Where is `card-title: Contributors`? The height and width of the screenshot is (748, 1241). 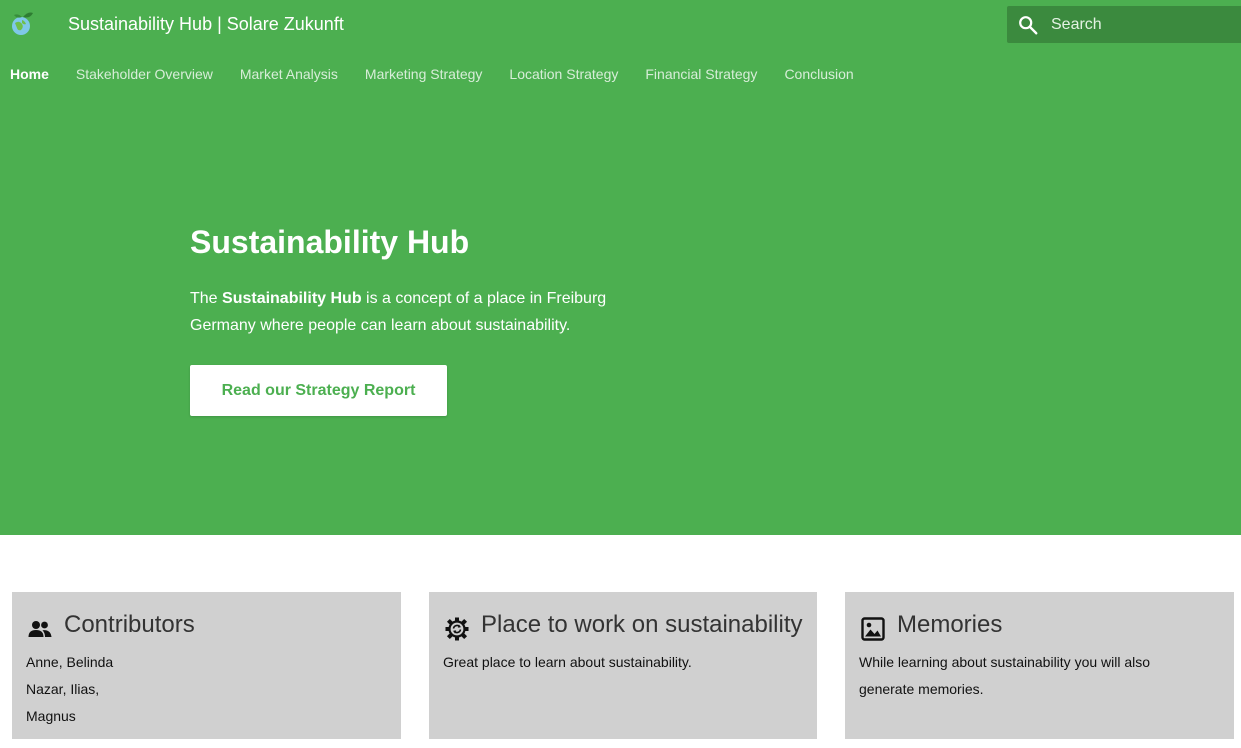 card-title: Contributors is located at coordinates (129, 624).